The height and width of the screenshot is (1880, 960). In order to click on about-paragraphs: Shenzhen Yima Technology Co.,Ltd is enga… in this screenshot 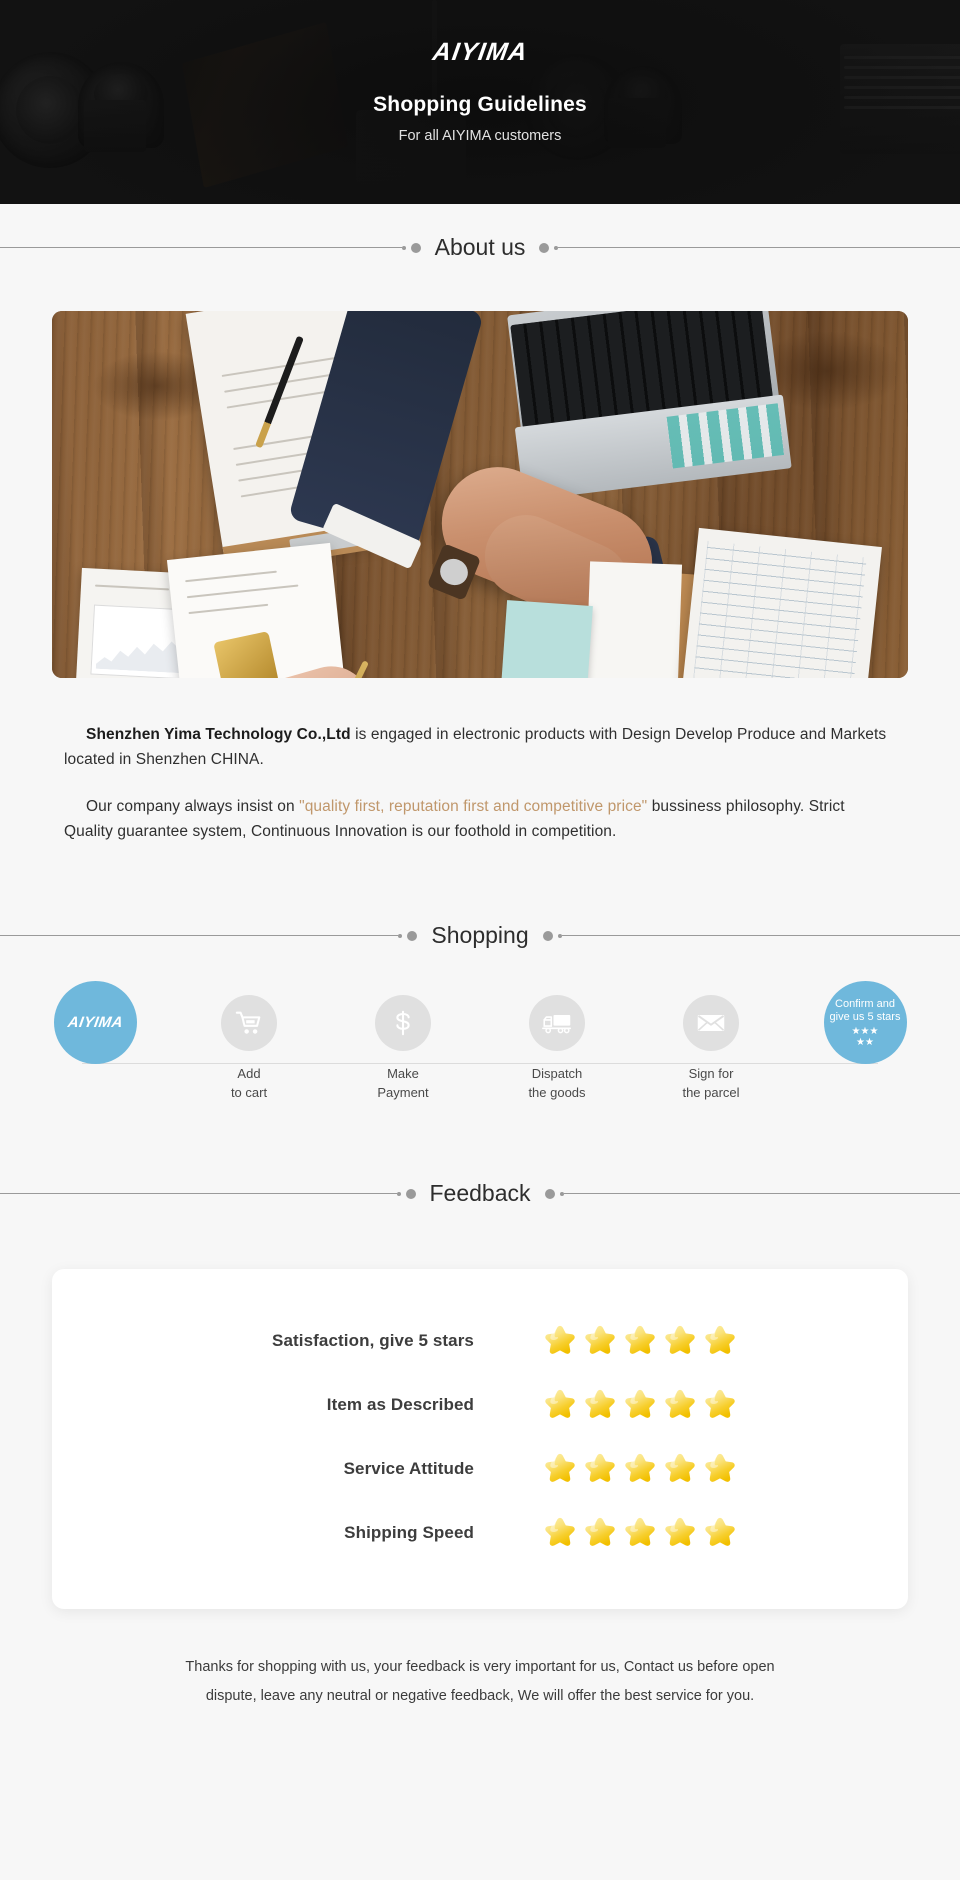, I will do `click(480, 783)`.